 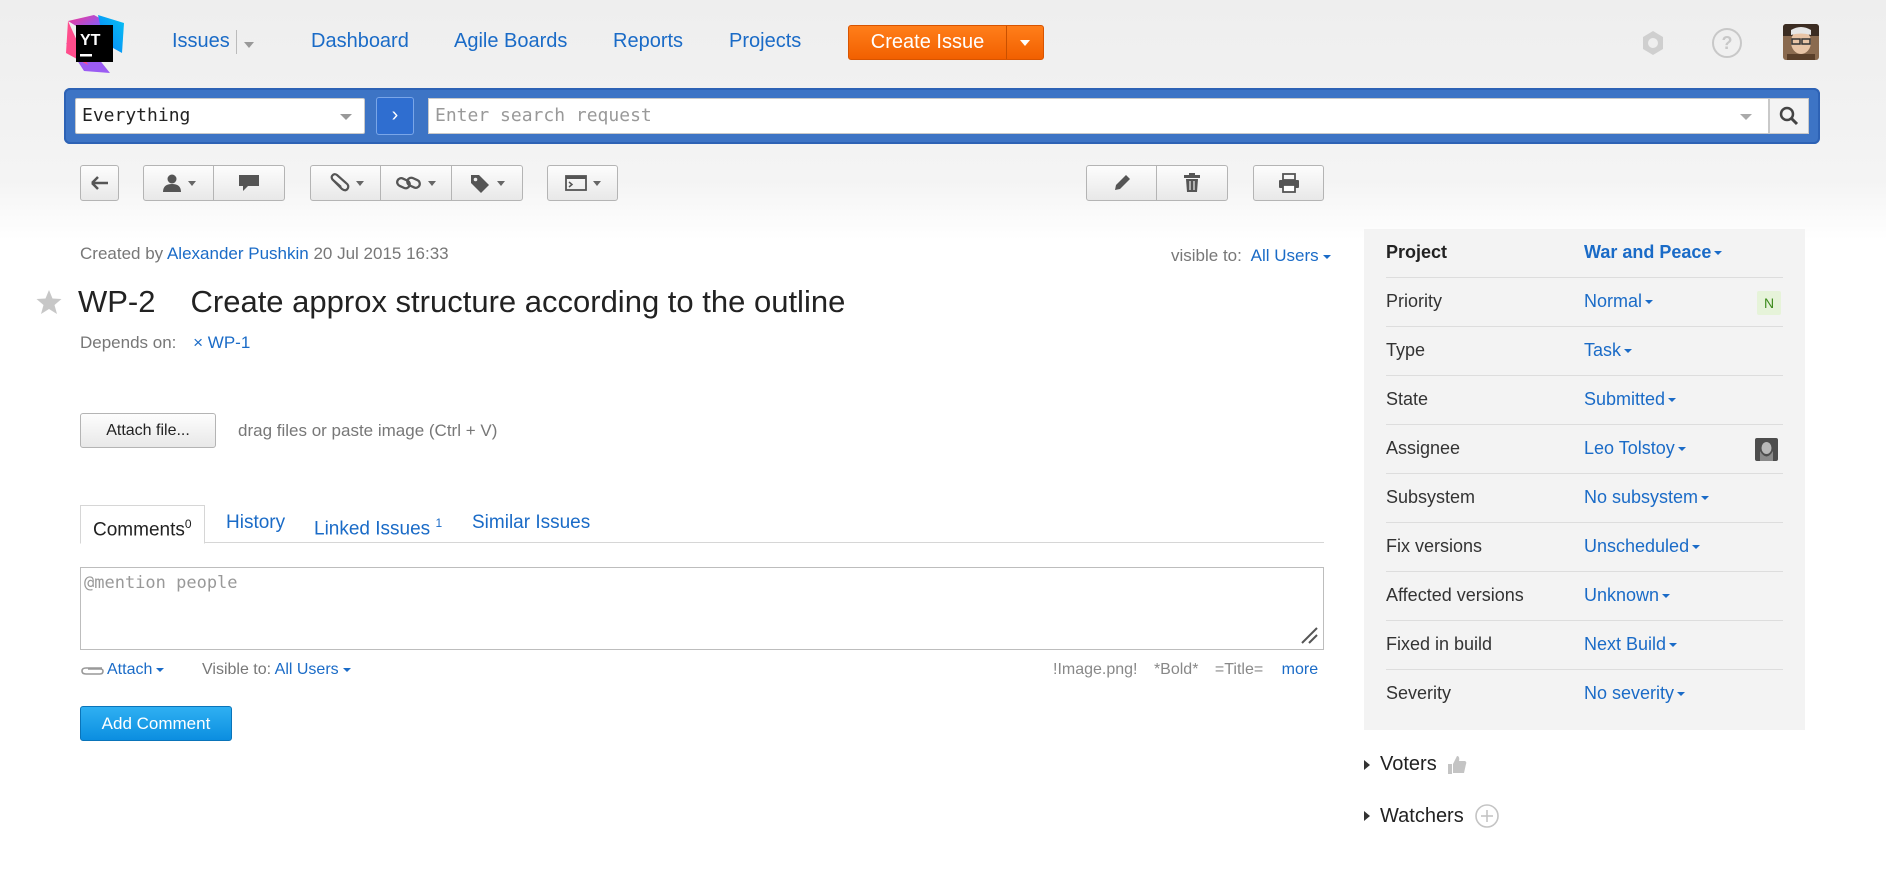 I want to click on speech-bubble-icon, so click(x=249, y=183).